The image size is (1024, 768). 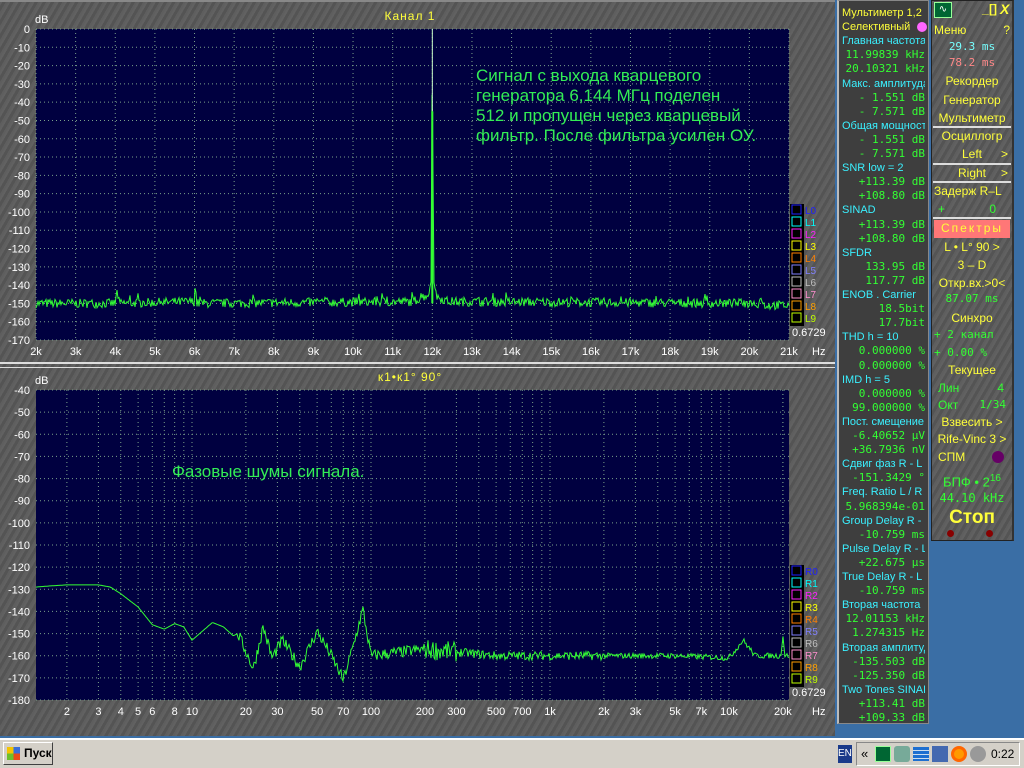 I want to click on x-tick-label: 100, so click(x=371, y=712).